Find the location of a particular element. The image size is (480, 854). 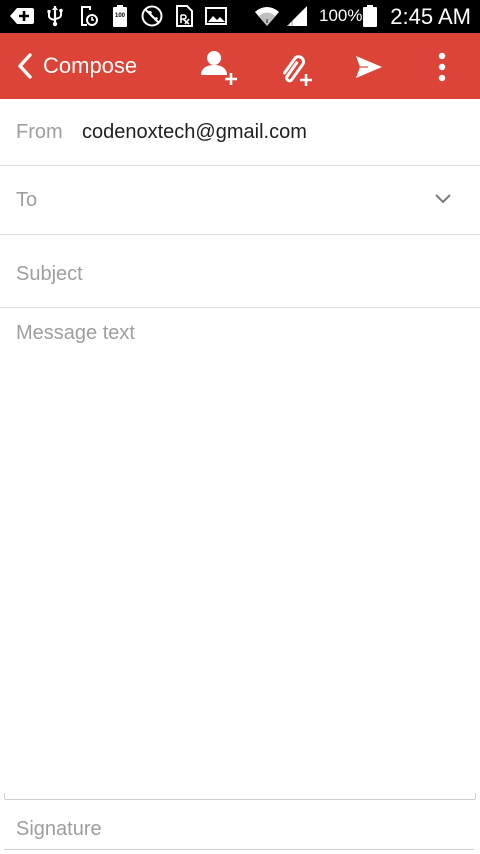

paperclip-icon is located at coordinates (297, 70).